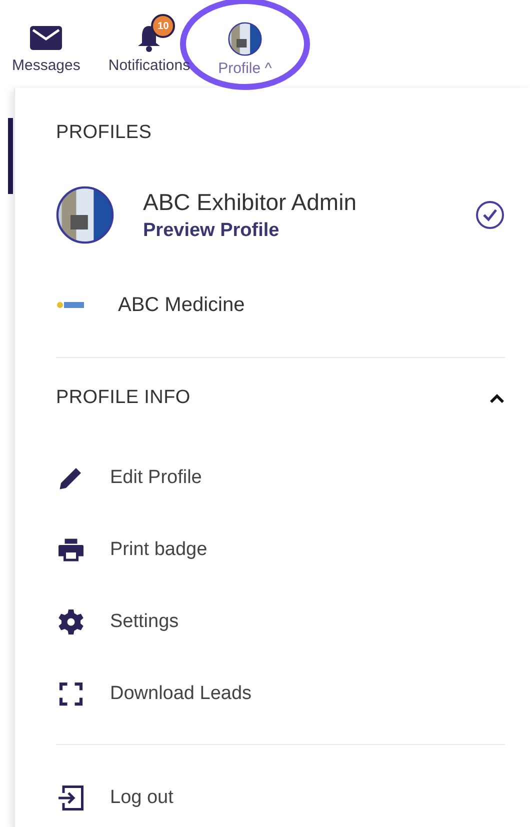 This screenshot has height=827, width=530. Describe the element at coordinates (149, 44) in the screenshot. I see `nav-item: 10 Notifications` at that location.